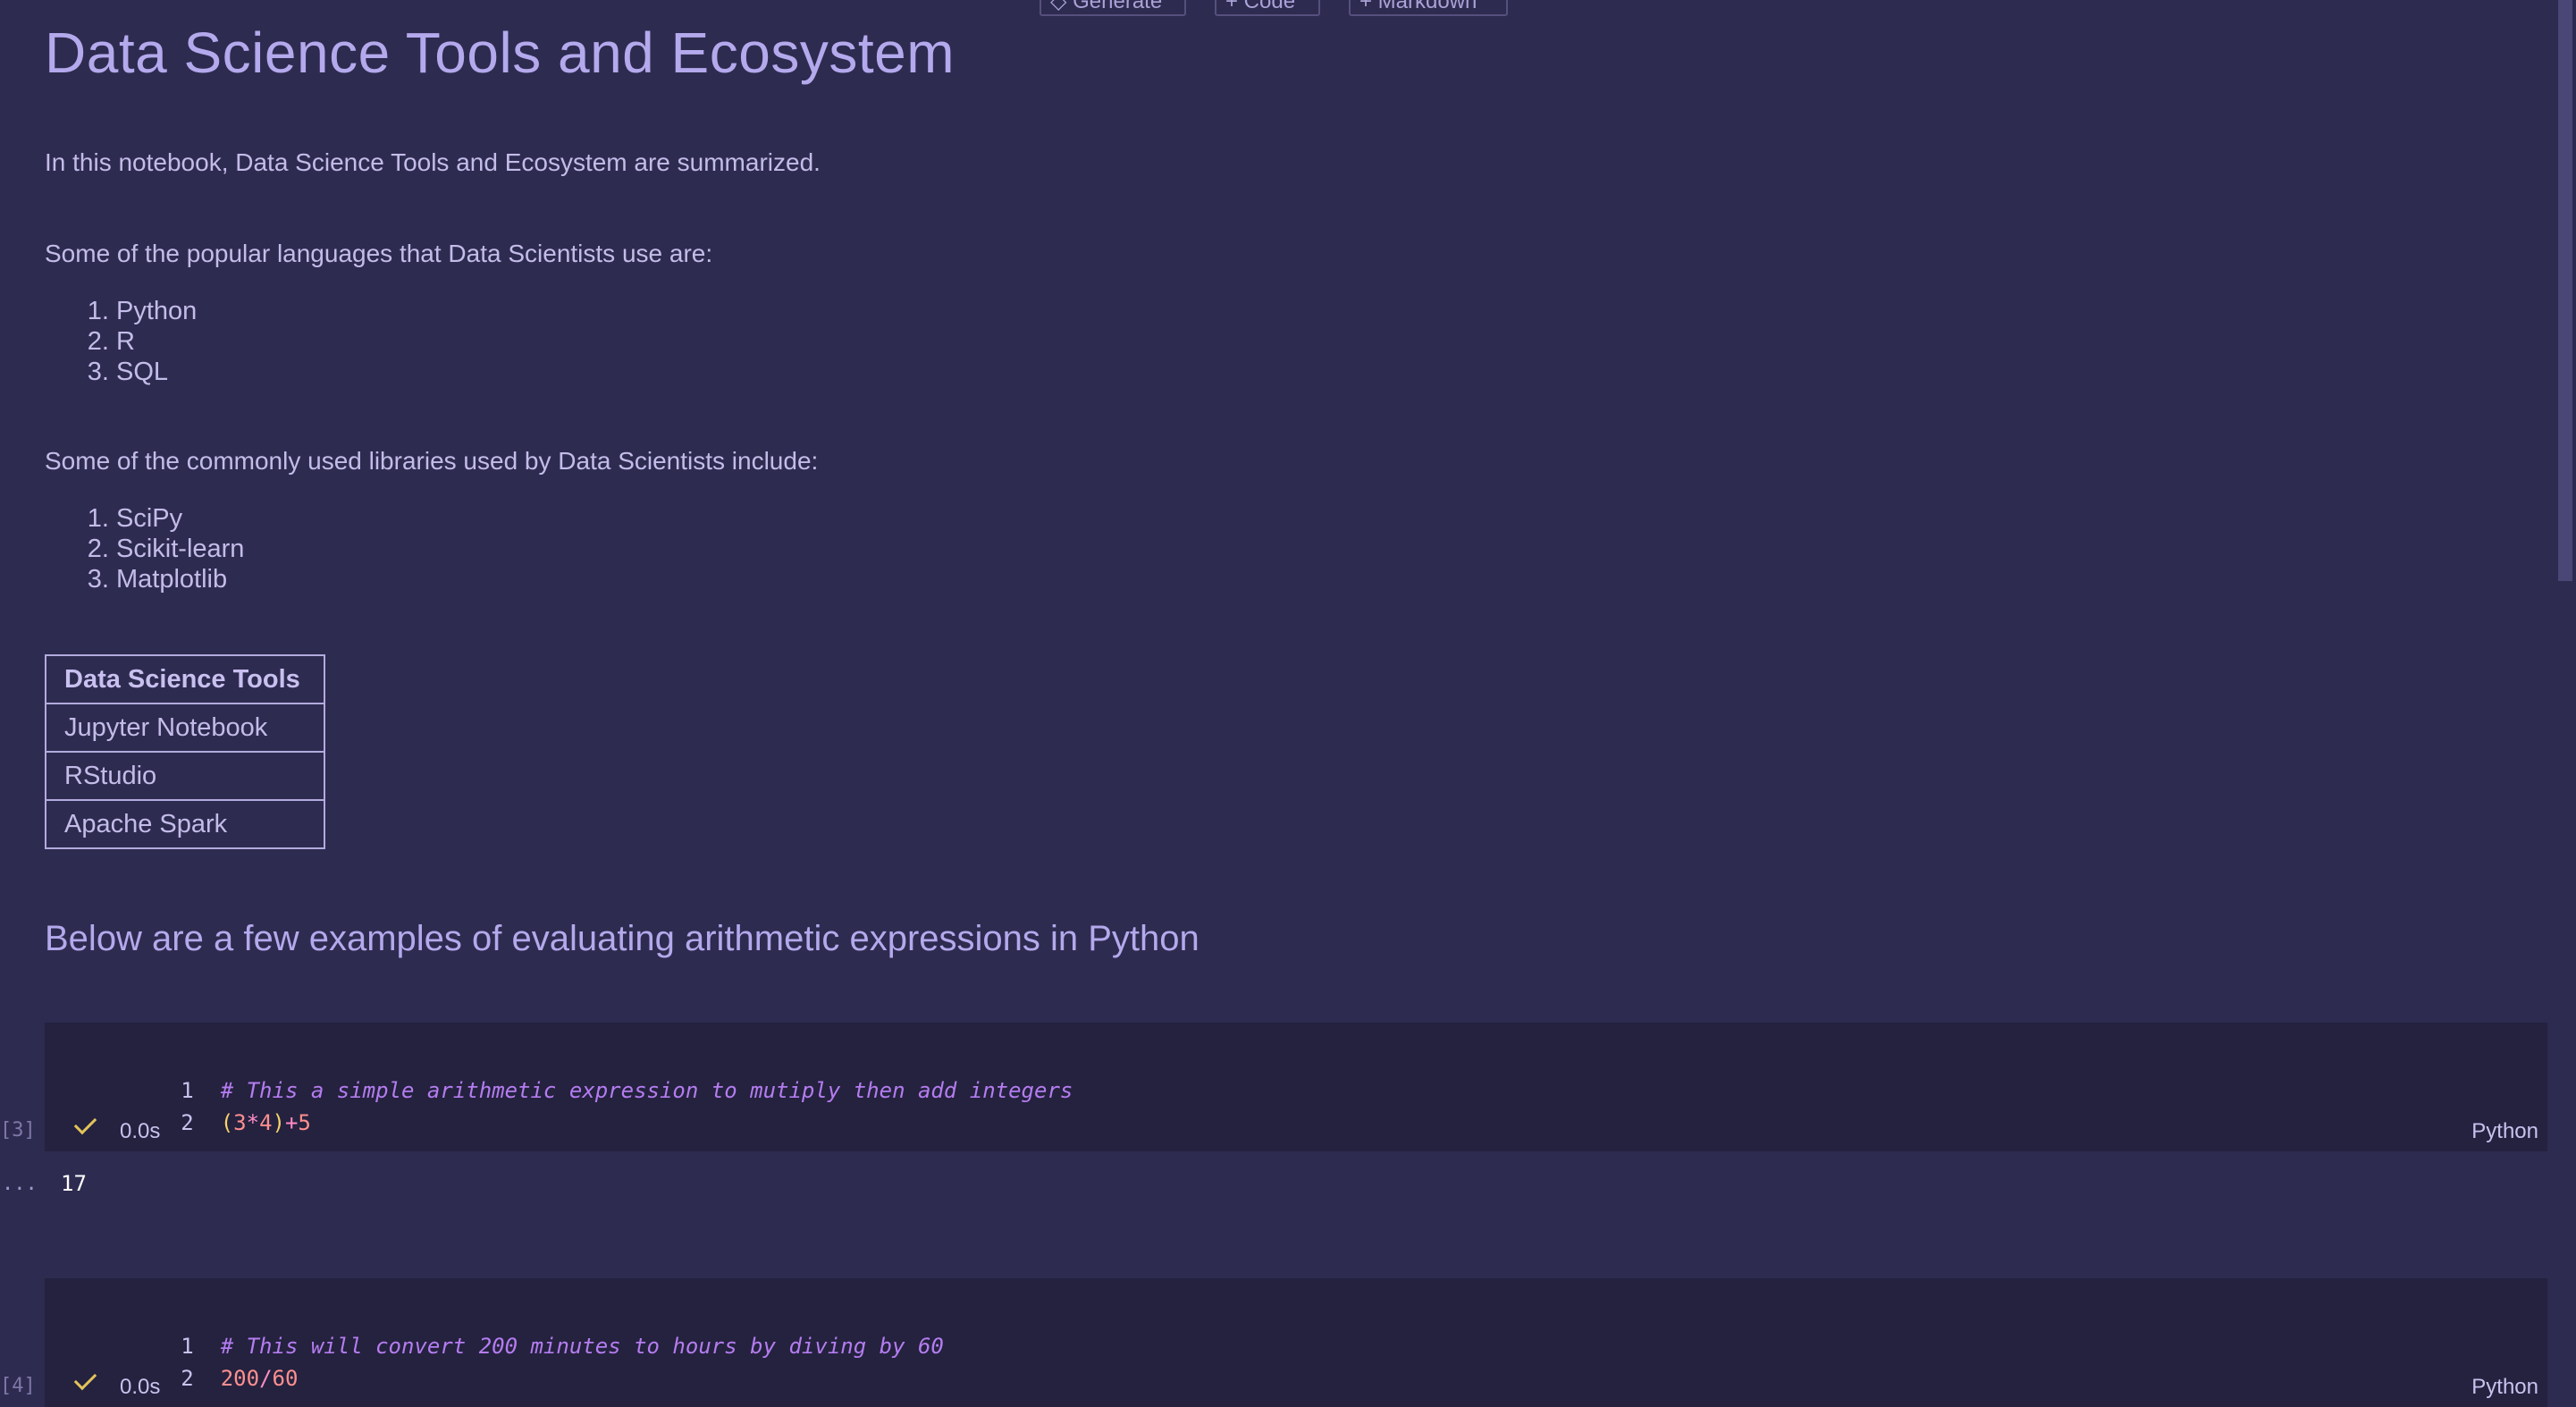 The width and height of the screenshot is (2576, 1407). Describe the element at coordinates (1113, 8) in the screenshot. I see `generate-button: ◇ Generate` at that location.